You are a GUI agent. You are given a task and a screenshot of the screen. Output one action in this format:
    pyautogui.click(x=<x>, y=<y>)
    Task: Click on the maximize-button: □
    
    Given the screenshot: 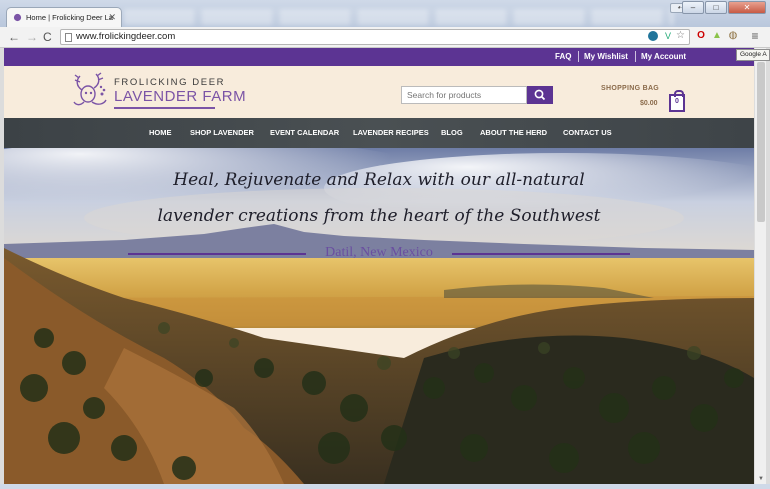 What is the action you would take?
    pyautogui.click(x=716, y=7)
    